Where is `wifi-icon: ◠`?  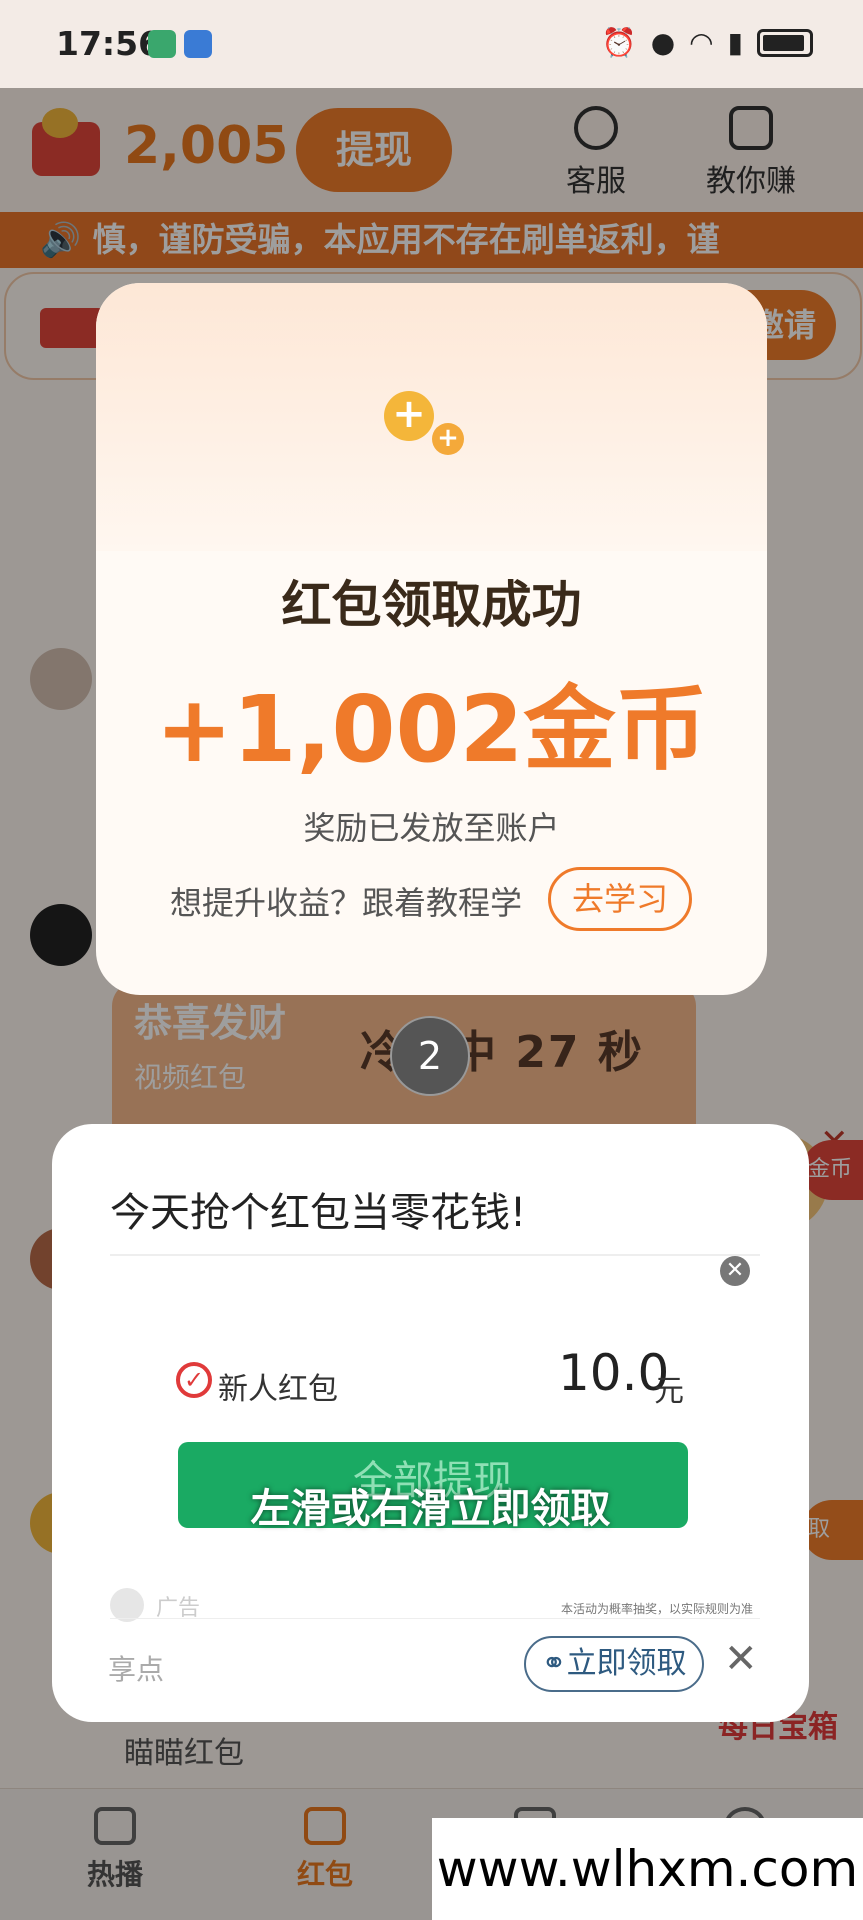
wifi-icon: ◠ is located at coordinates (701, 42).